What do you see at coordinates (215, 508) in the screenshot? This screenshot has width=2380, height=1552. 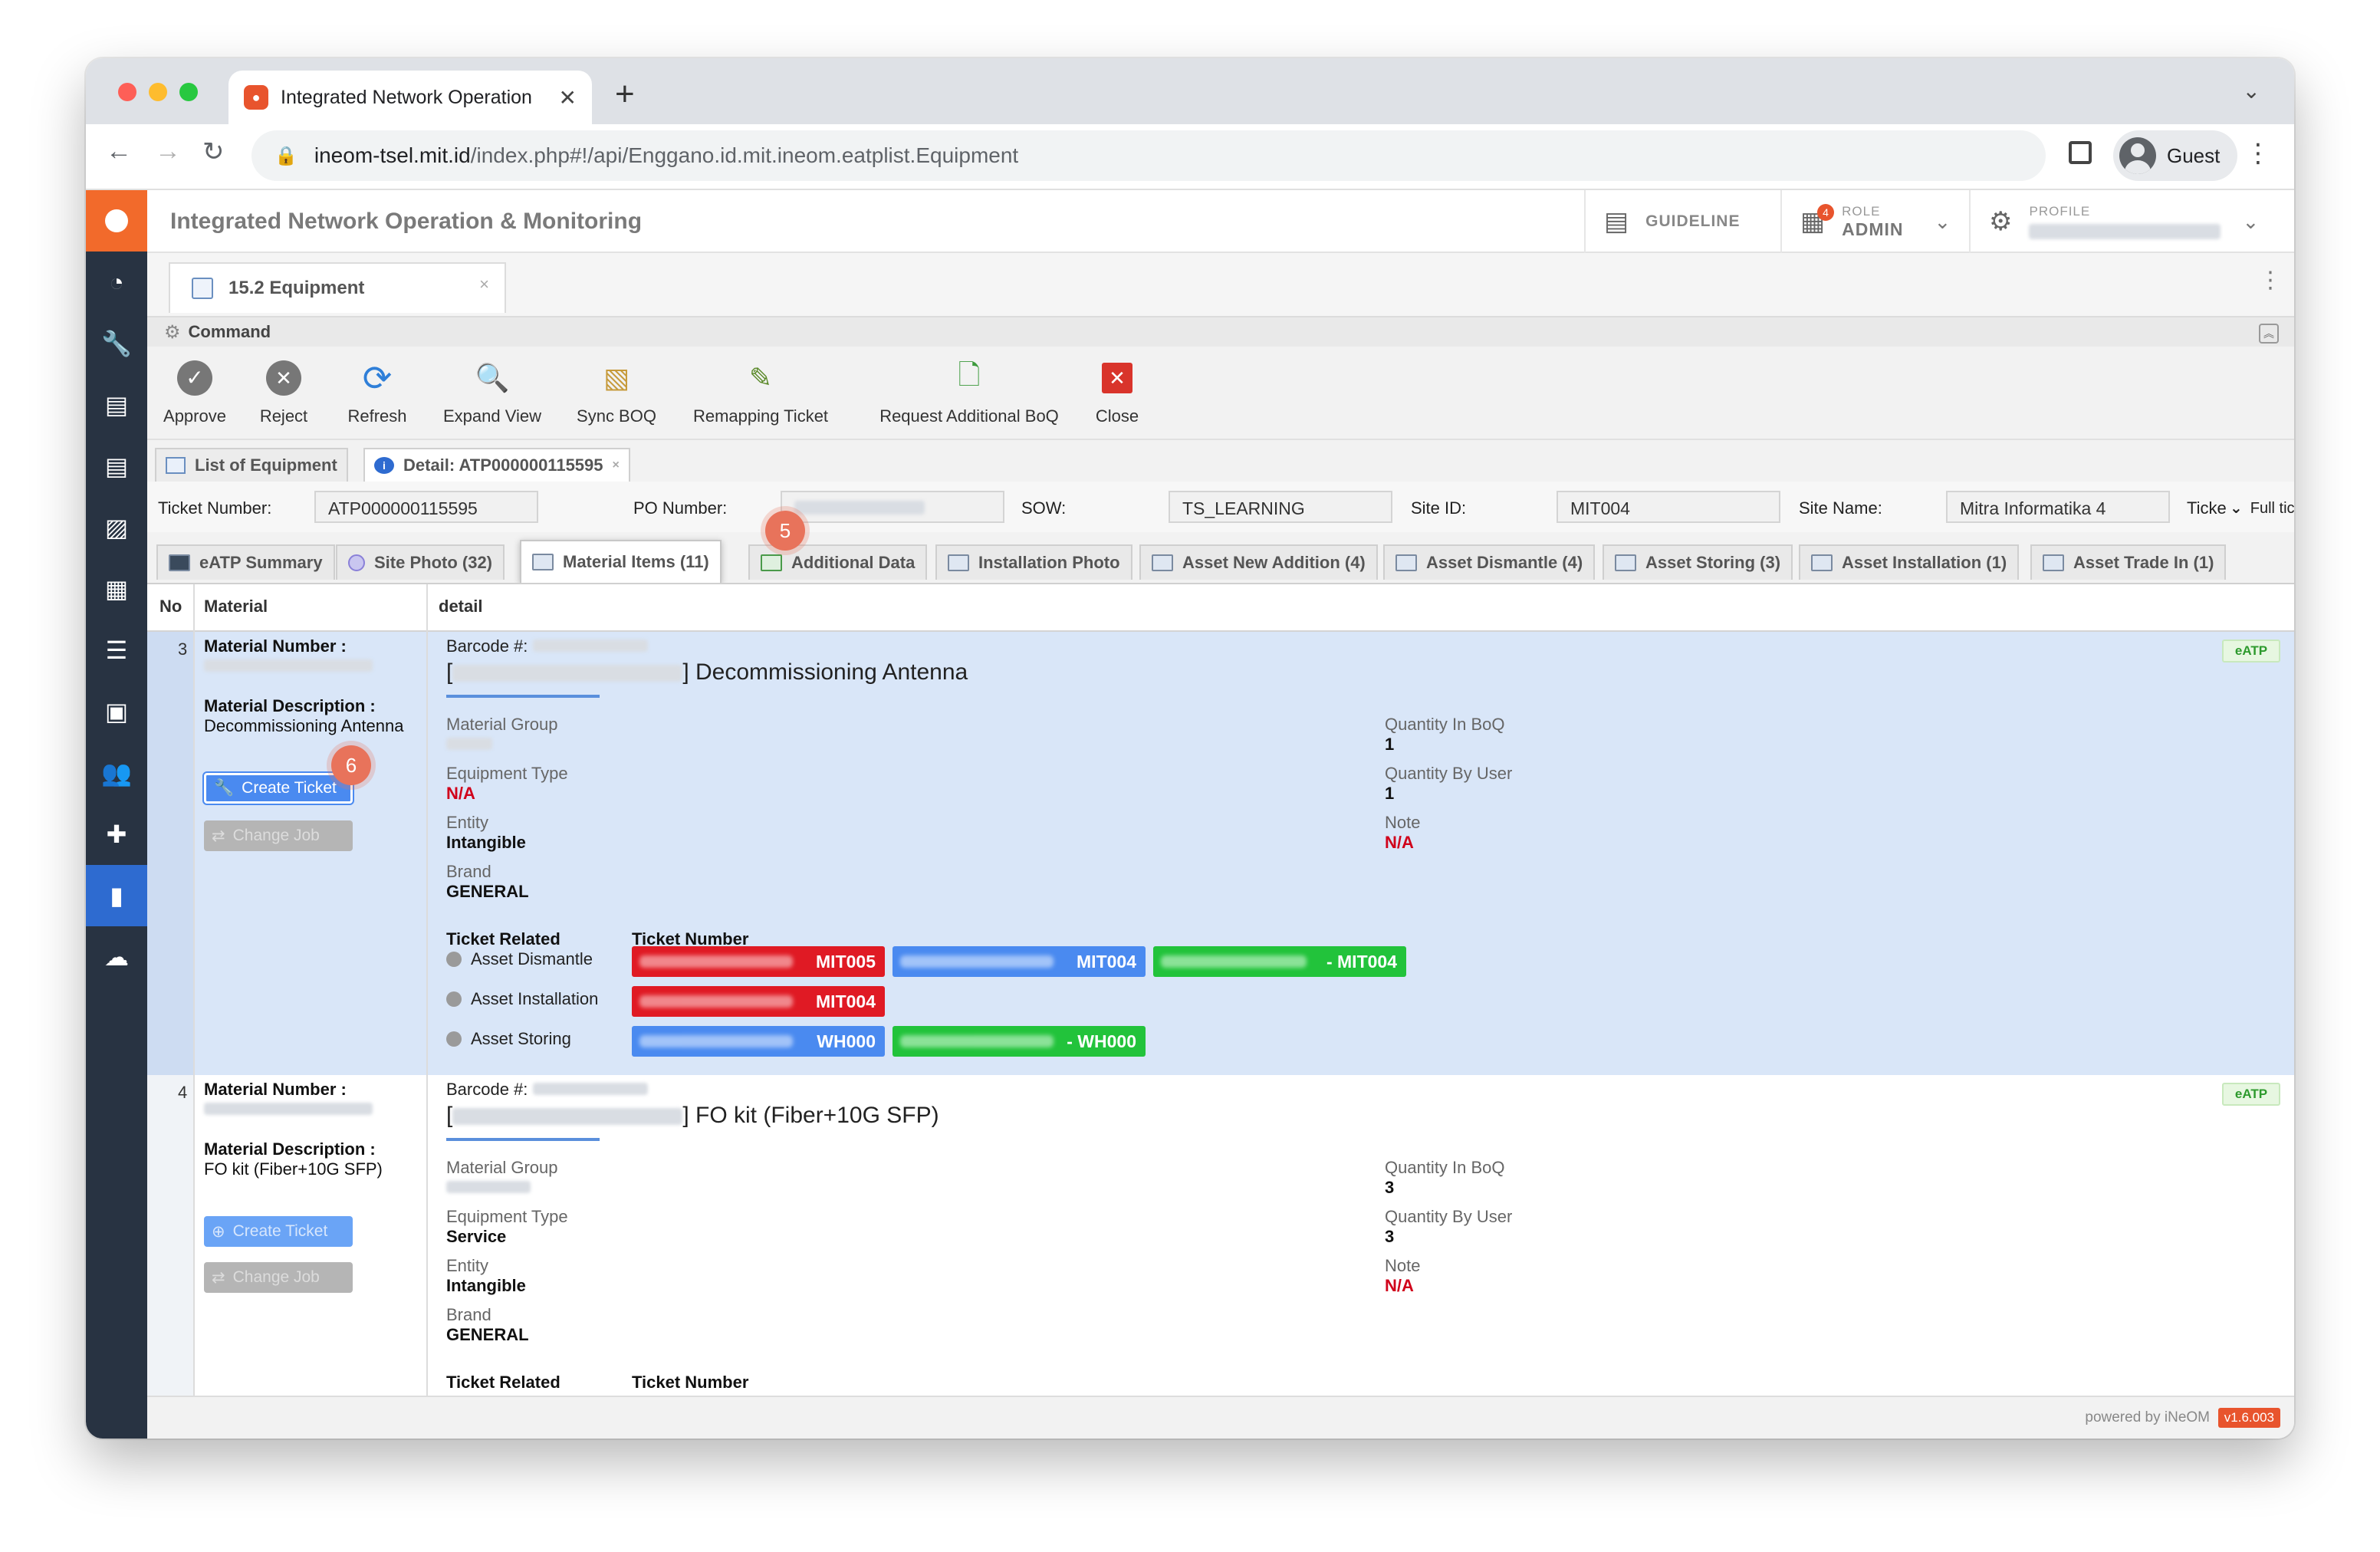 I see `ticket-number-label: Ticket Number:` at bounding box center [215, 508].